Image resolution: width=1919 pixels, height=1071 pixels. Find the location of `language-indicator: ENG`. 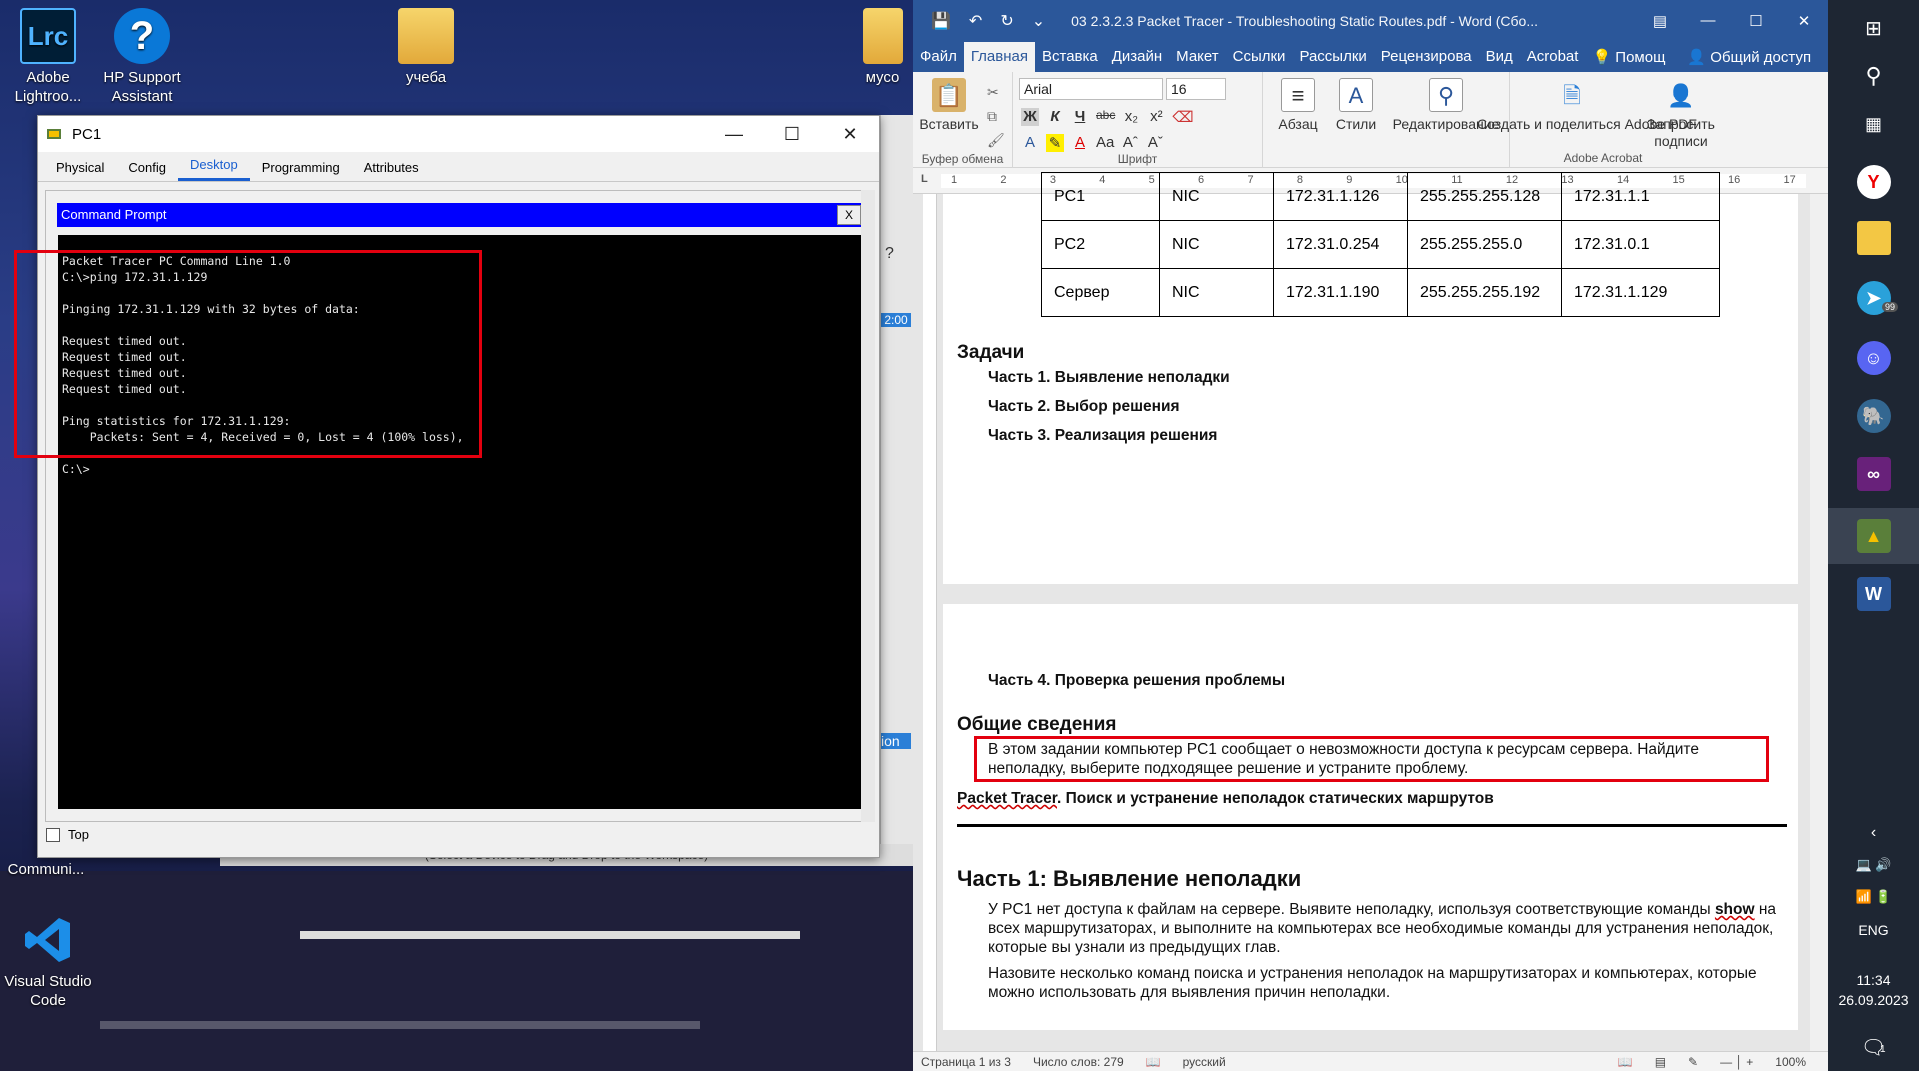

language-indicator: ENG is located at coordinates (1873, 930).